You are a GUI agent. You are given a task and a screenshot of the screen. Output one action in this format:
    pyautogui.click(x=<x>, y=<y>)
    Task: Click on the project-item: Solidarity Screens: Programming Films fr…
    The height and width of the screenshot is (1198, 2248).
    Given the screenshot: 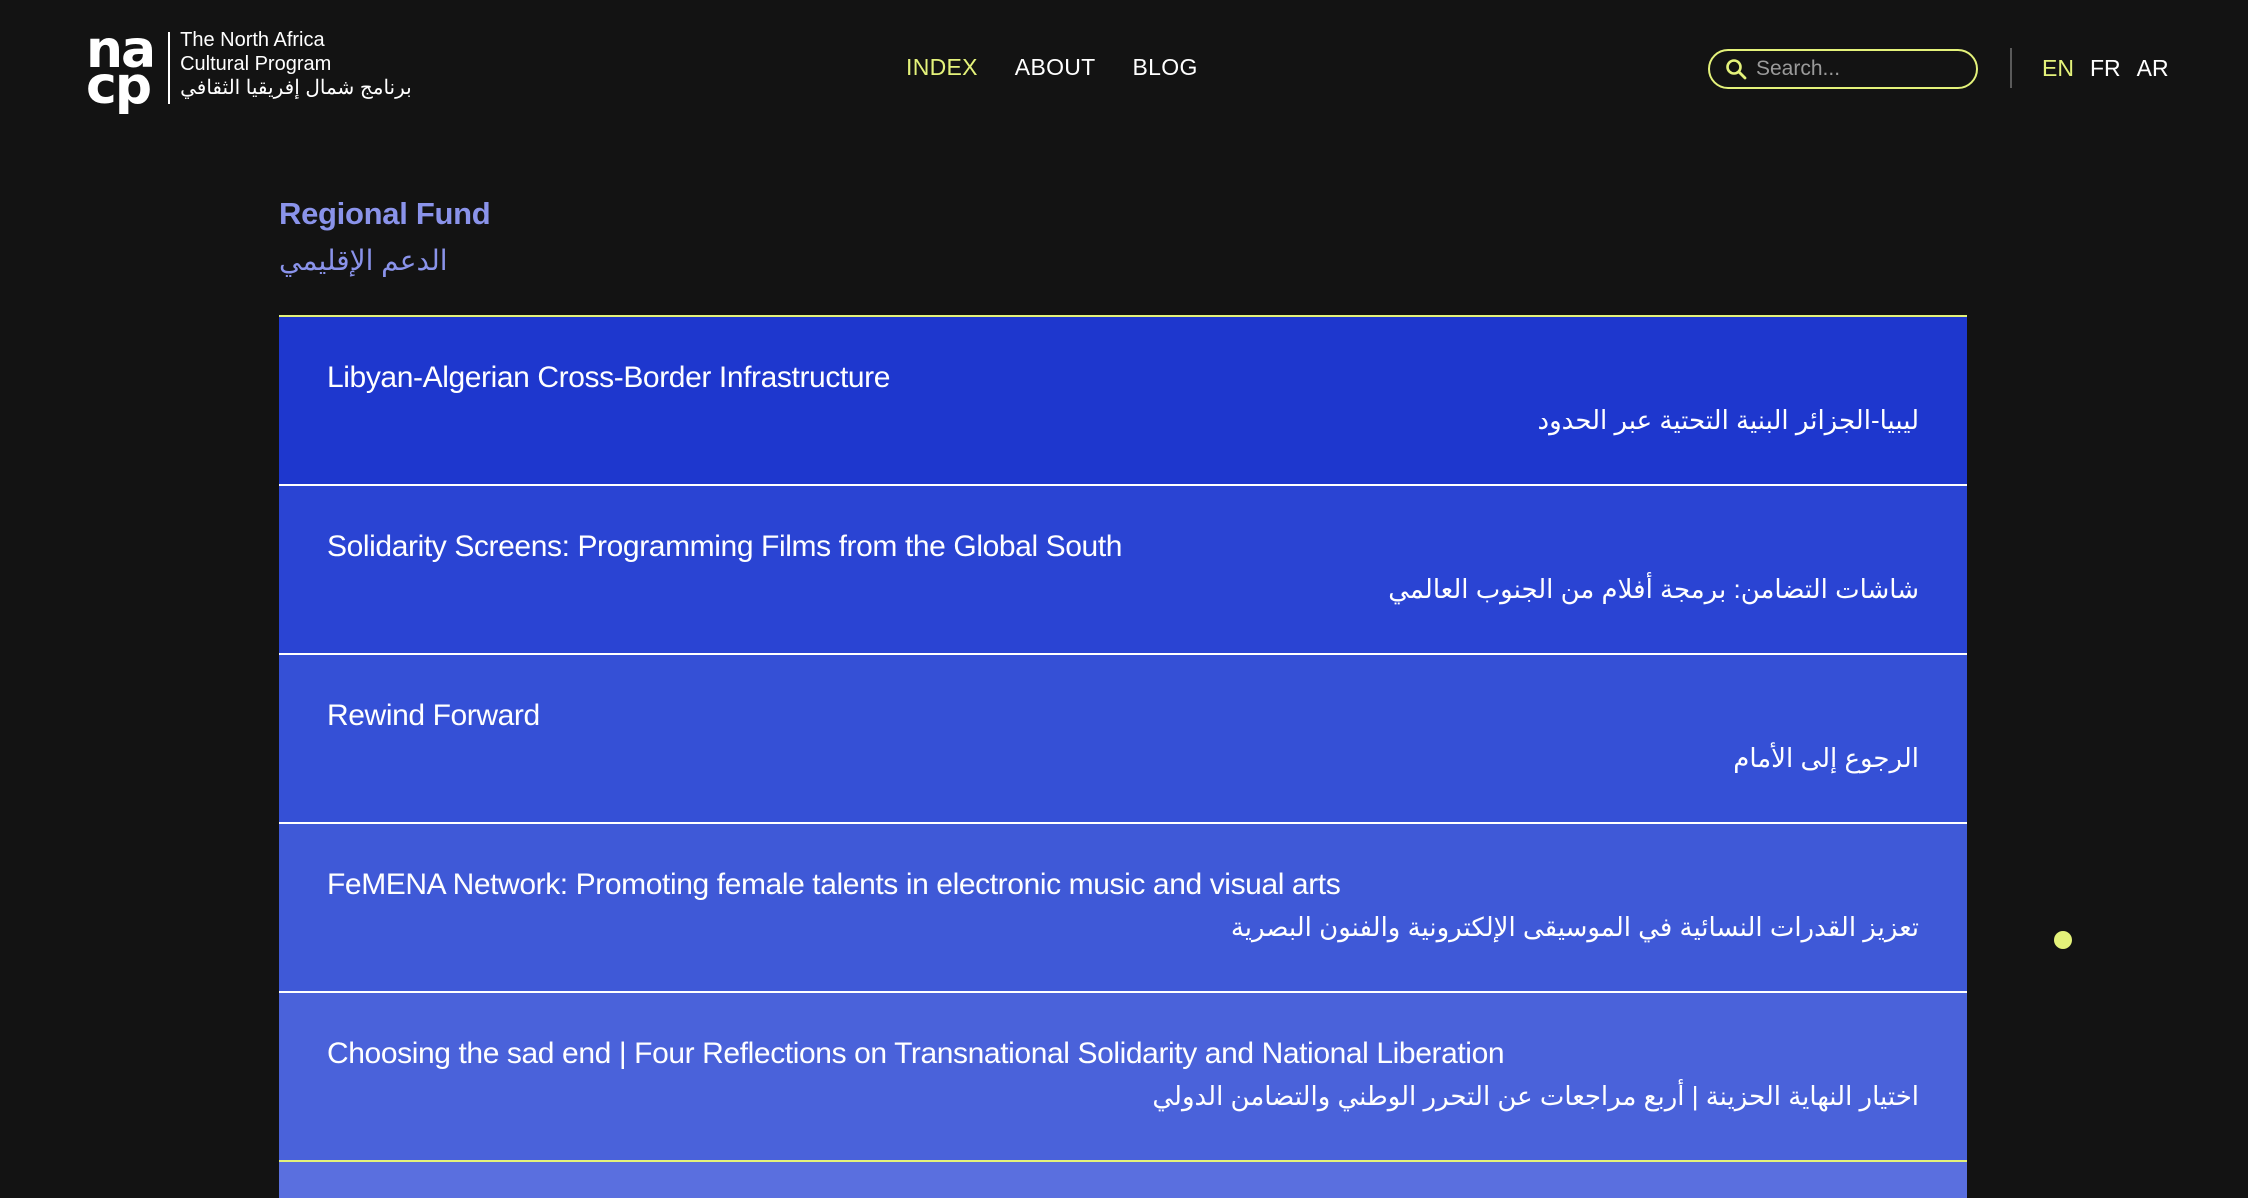 What is the action you would take?
    pyautogui.click(x=1123, y=570)
    